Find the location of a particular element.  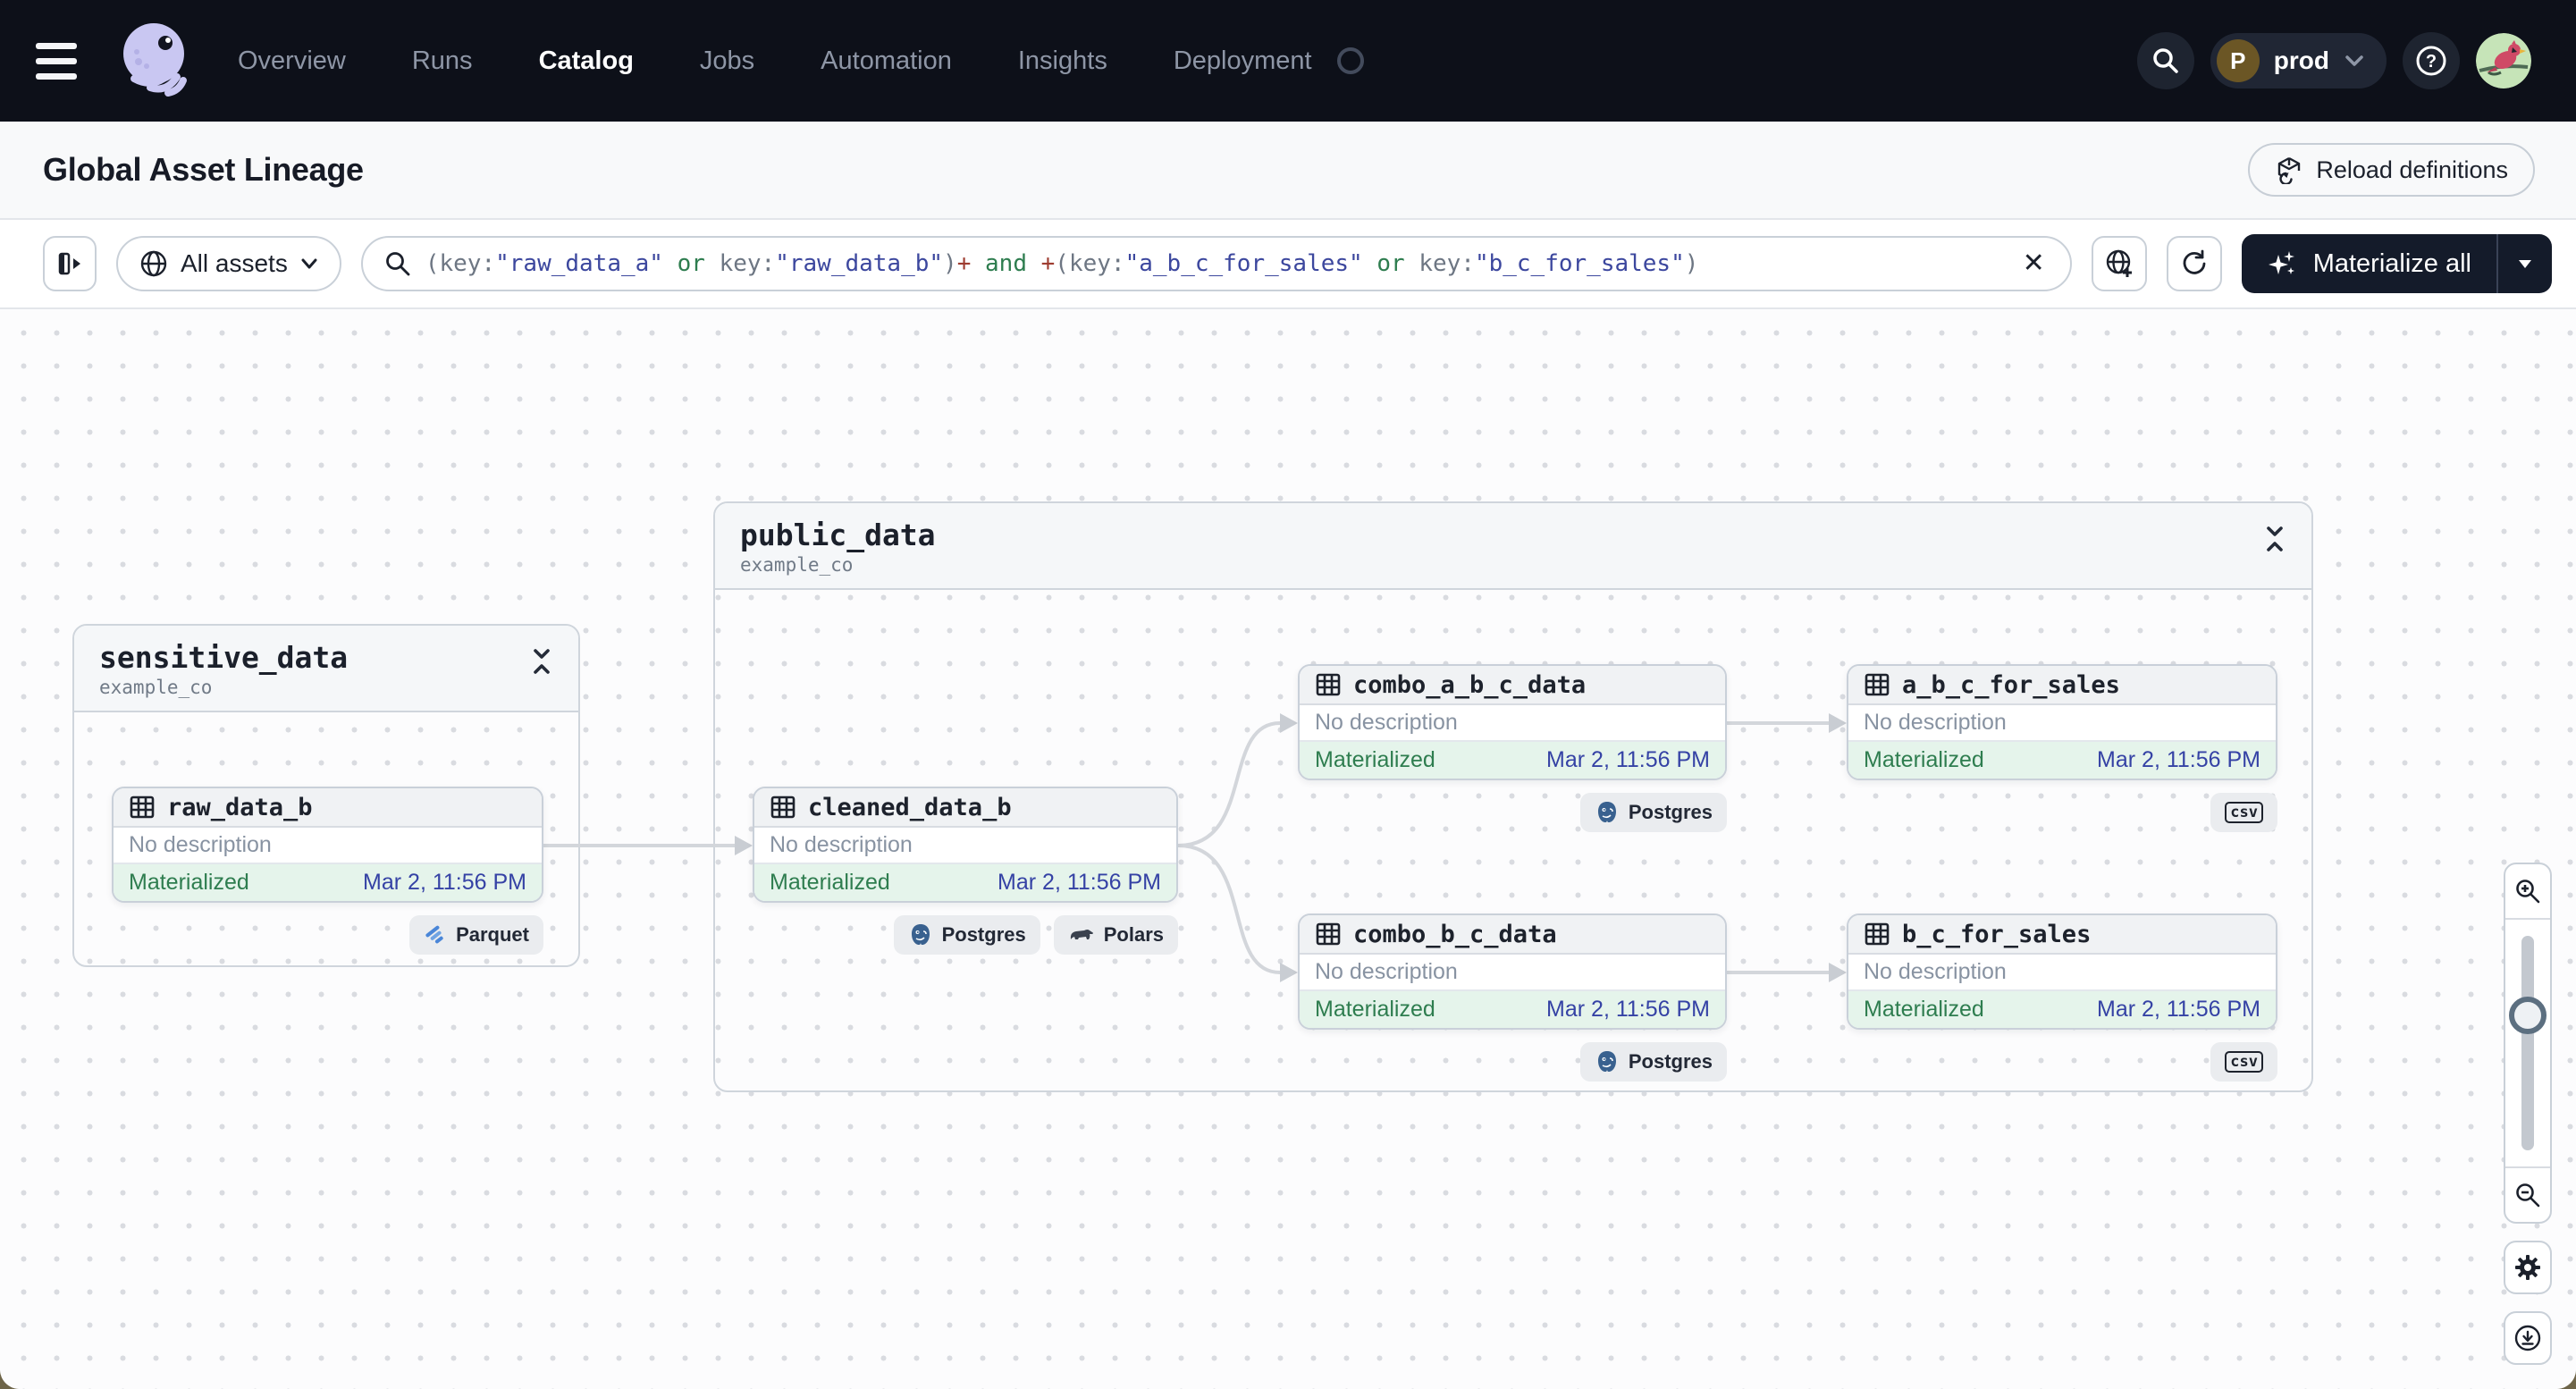

graph-settings-button is located at coordinates (2528, 1267).